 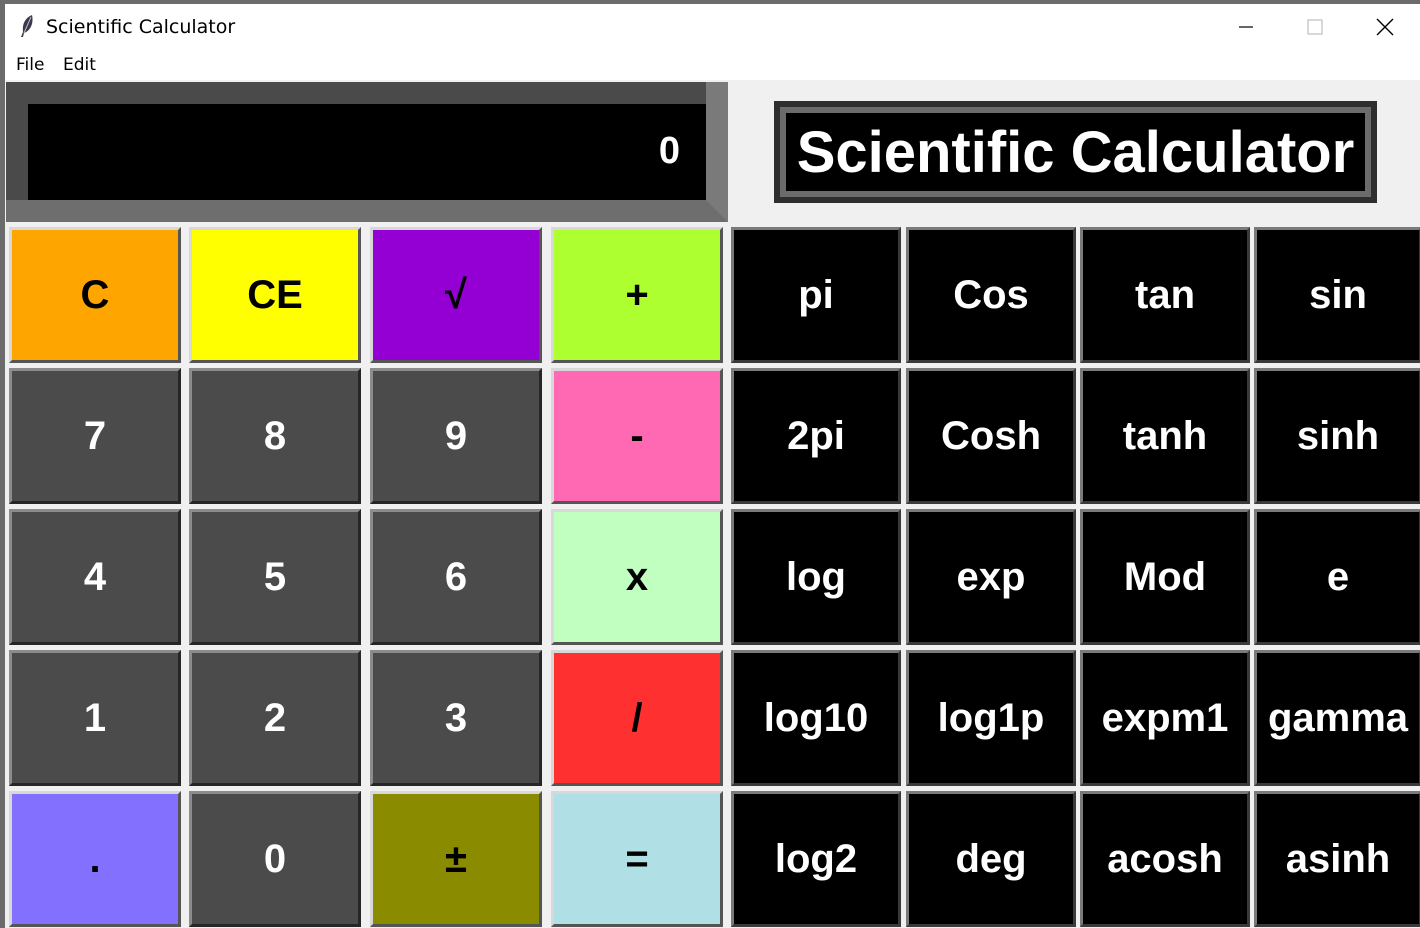 I want to click on tan-button: tan, so click(x=1165, y=295).